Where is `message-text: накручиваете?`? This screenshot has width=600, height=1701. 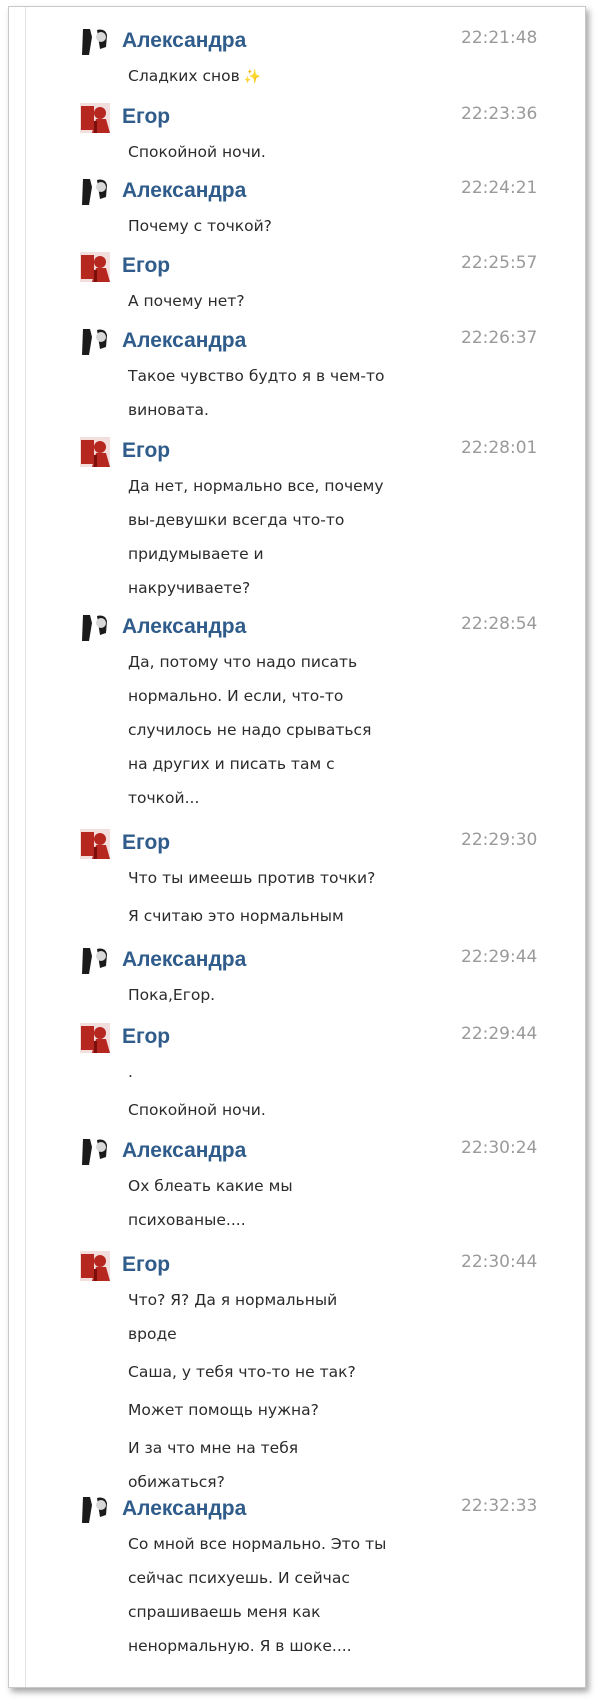
message-text: накручиваете? is located at coordinates (189, 588).